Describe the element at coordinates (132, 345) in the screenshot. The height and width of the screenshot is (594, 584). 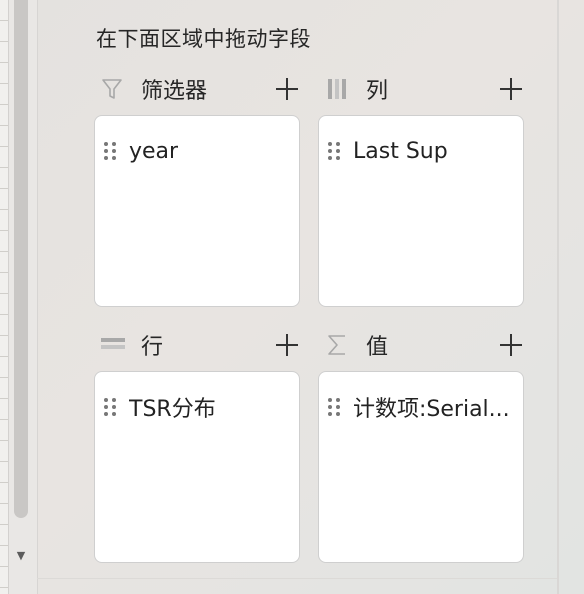
I see `rows-area-header: 行` at that location.